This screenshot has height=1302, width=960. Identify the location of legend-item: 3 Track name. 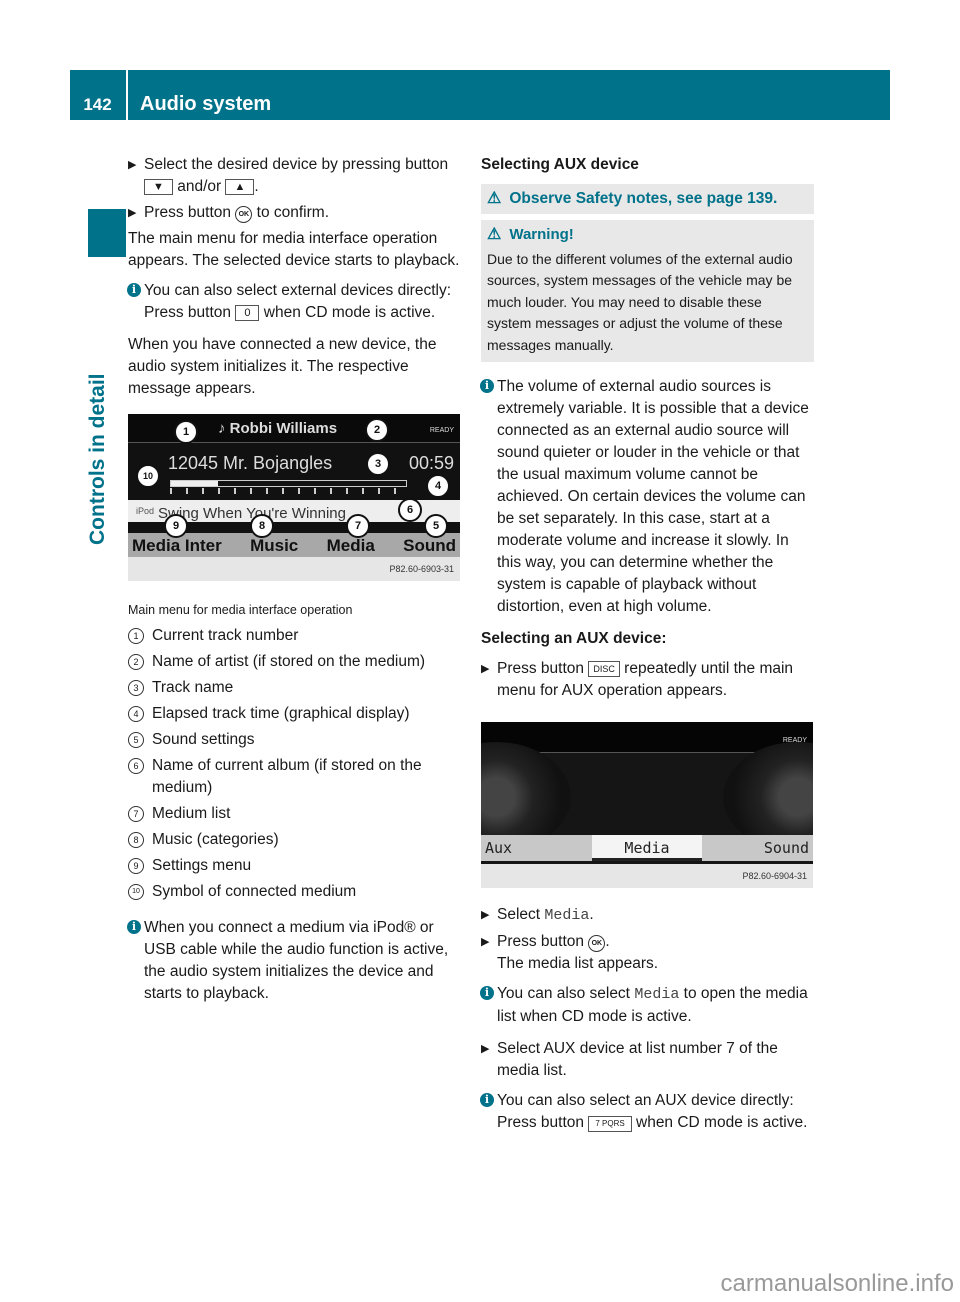
(295, 688).